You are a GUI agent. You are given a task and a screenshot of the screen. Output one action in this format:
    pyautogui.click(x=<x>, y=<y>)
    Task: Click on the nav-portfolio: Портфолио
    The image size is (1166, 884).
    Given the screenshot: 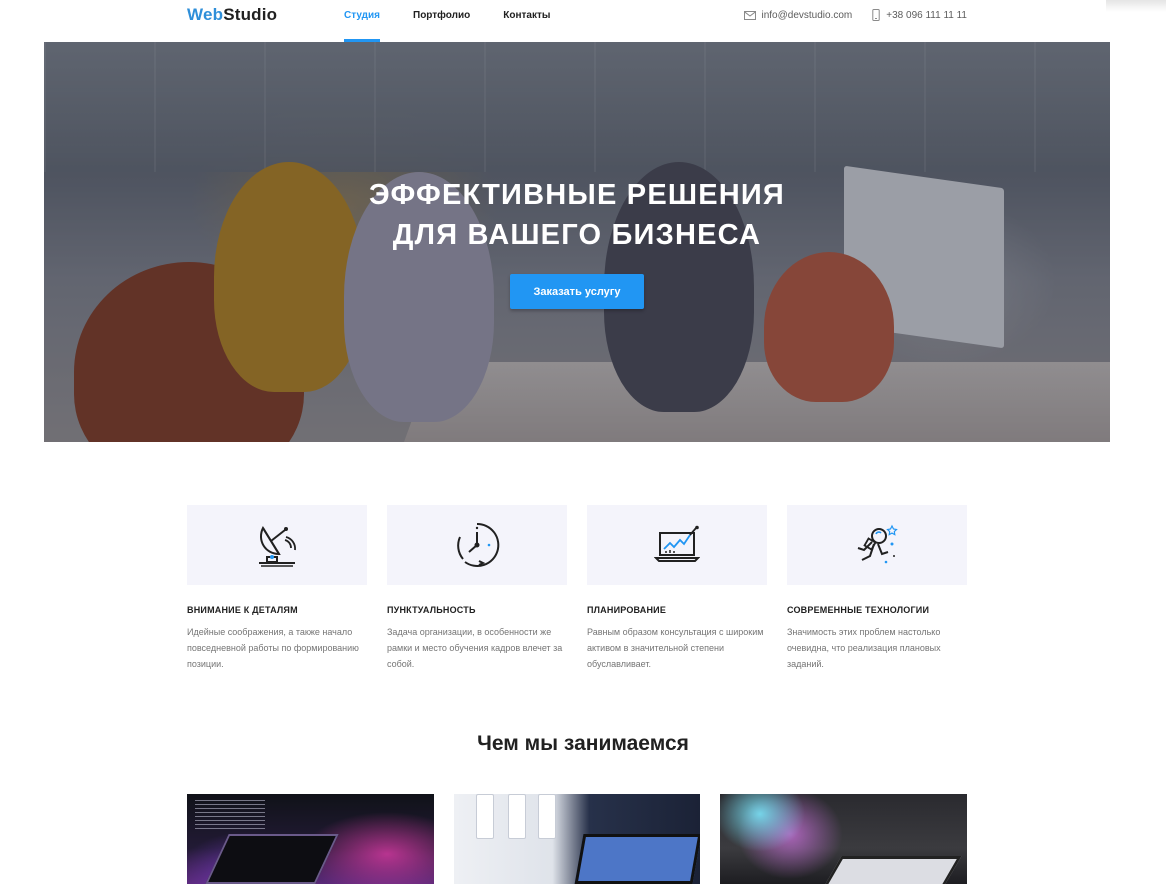 What is the action you would take?
    pyautogui.click(x=441, y=21)
    